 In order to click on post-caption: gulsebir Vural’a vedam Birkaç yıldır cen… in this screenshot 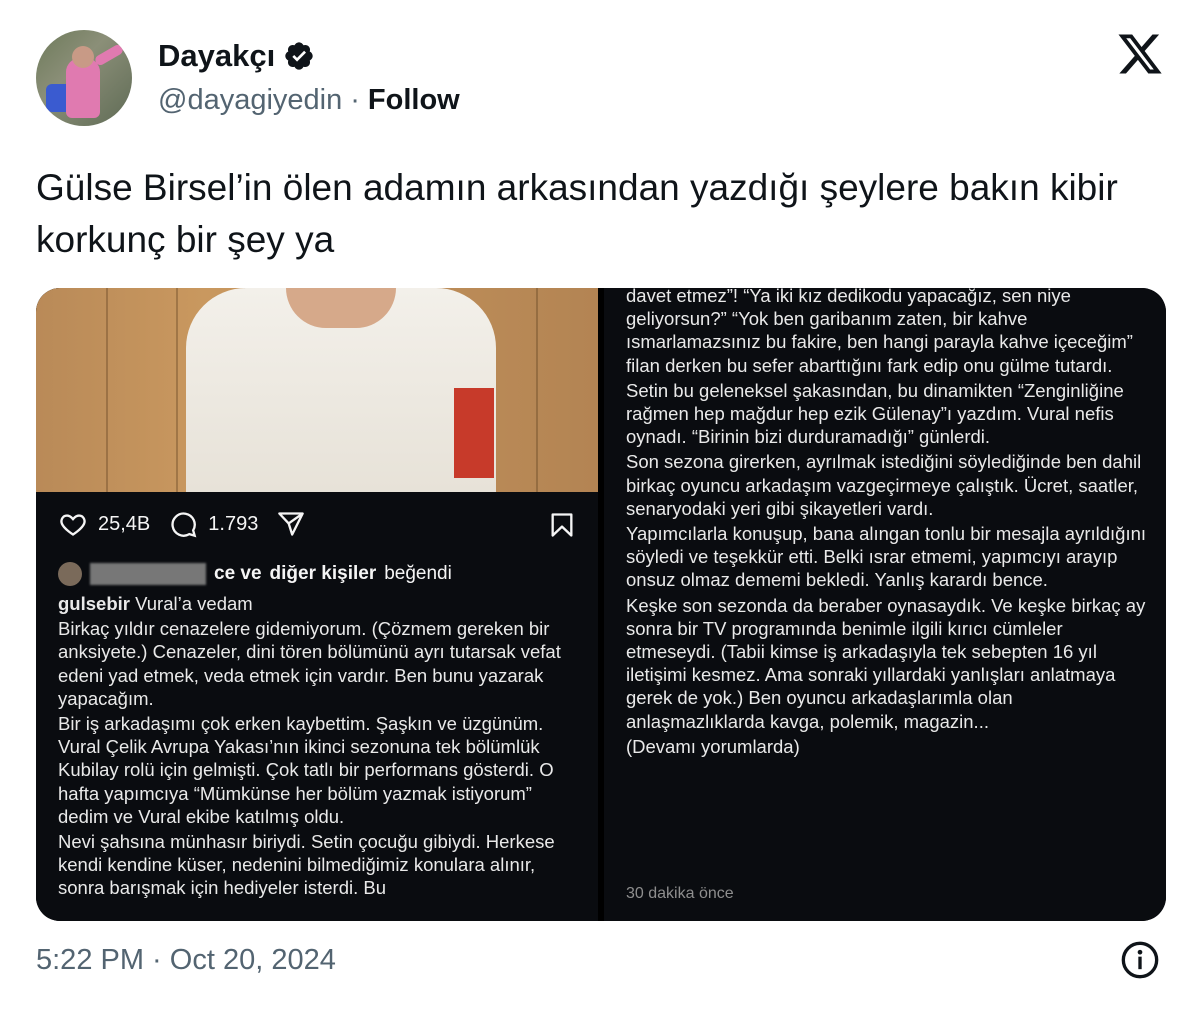, I will do `click(318, 747)`.